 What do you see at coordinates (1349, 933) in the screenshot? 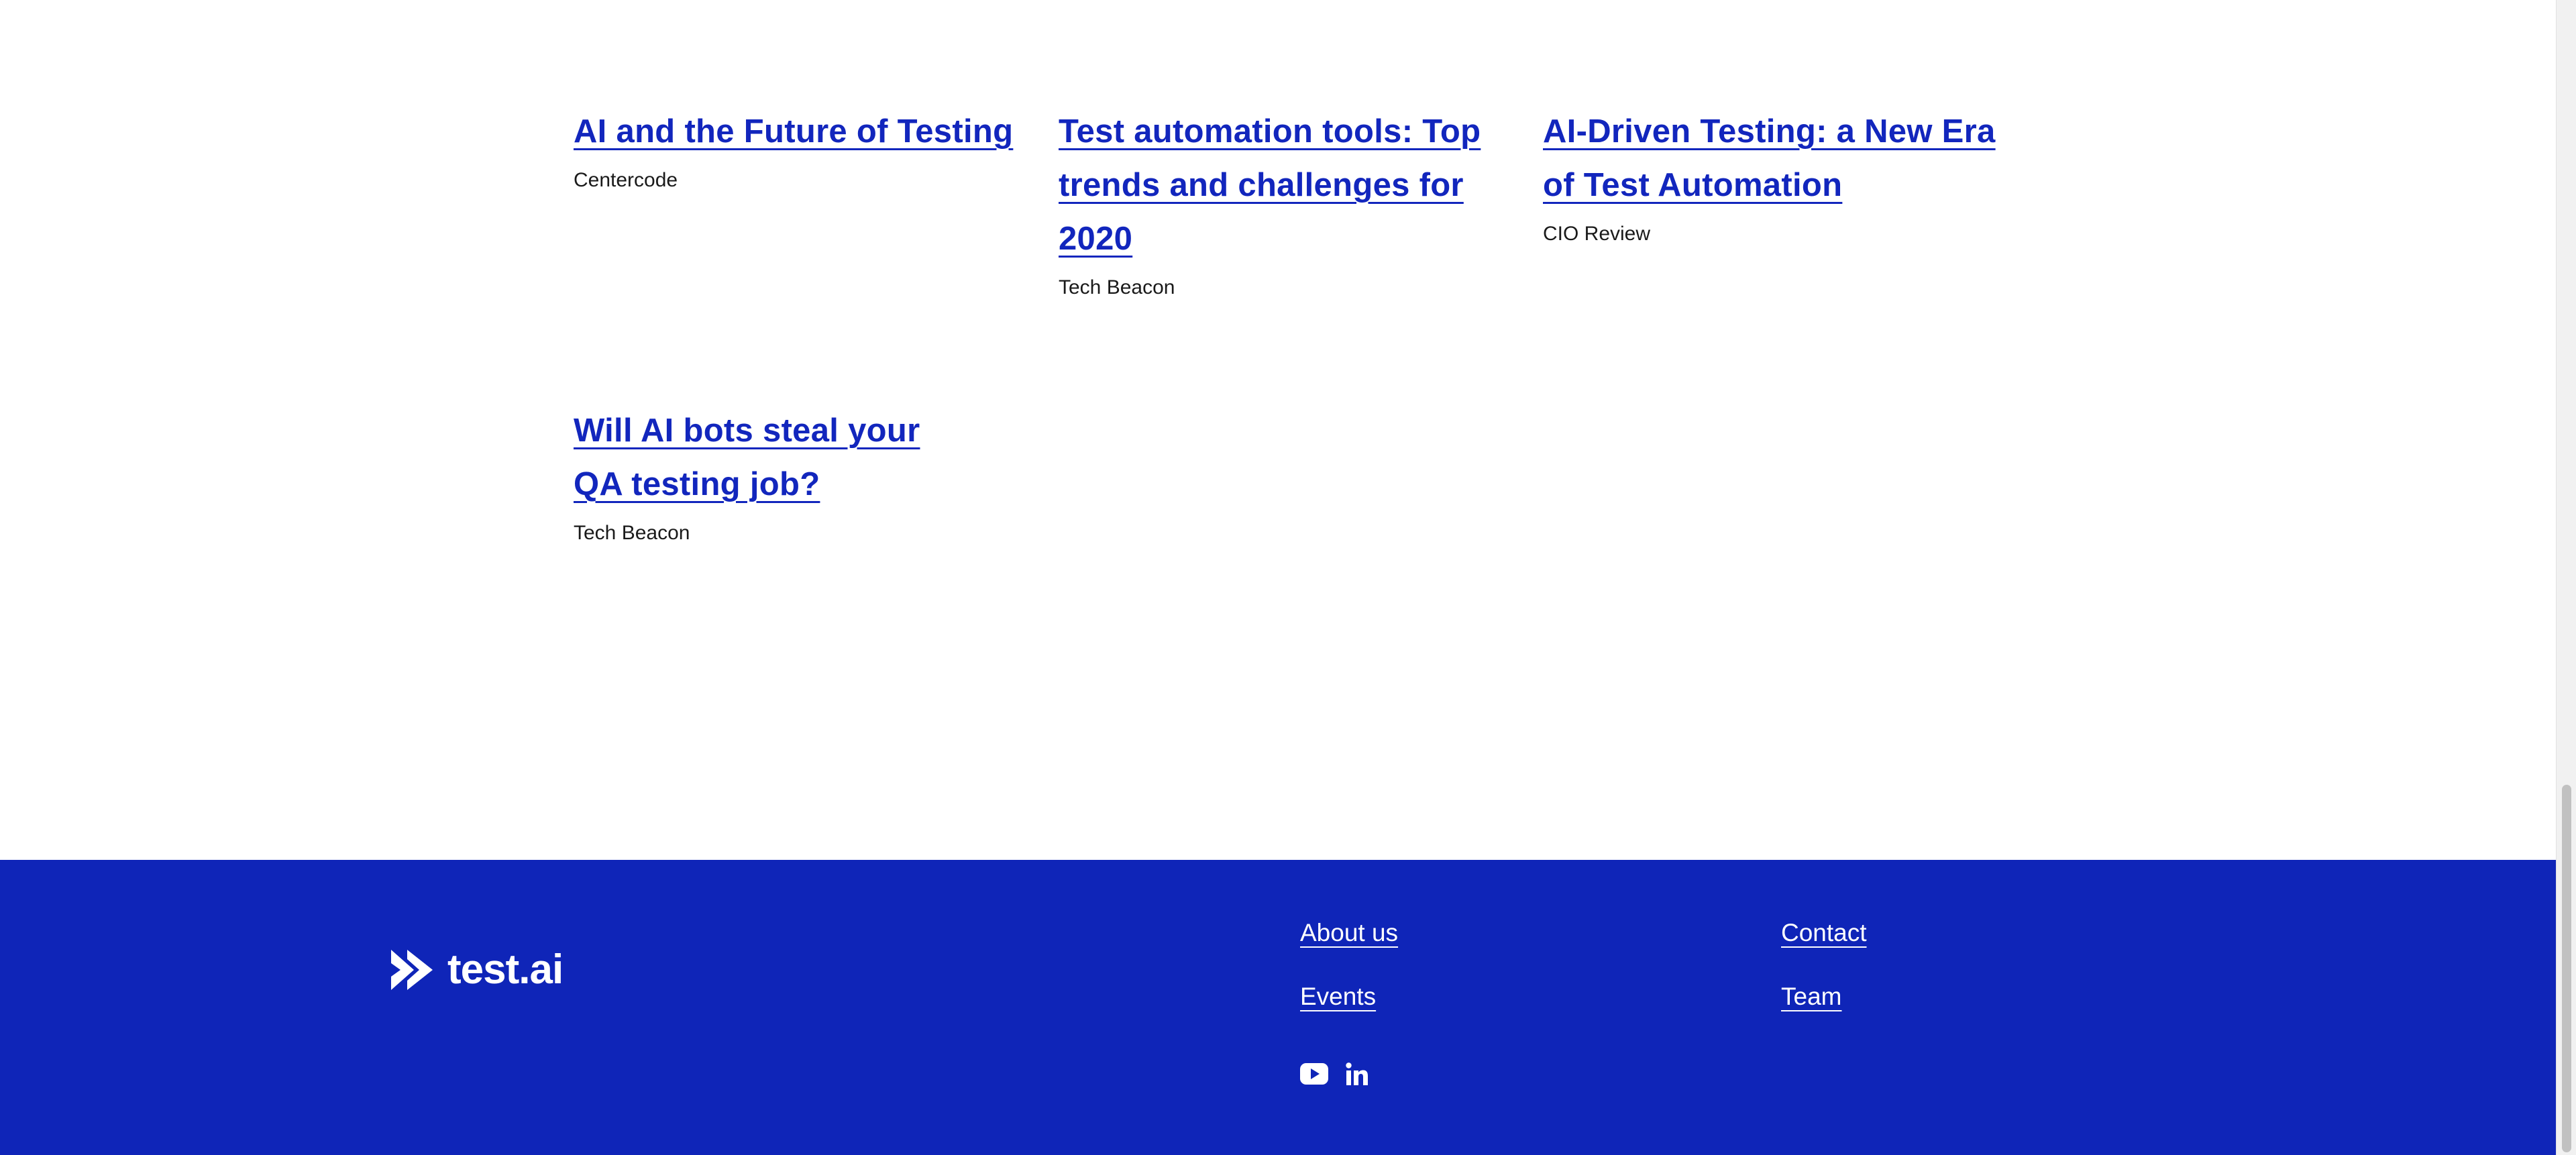
I see `footer-link-about: About us` at bounding box center [1349, 933].